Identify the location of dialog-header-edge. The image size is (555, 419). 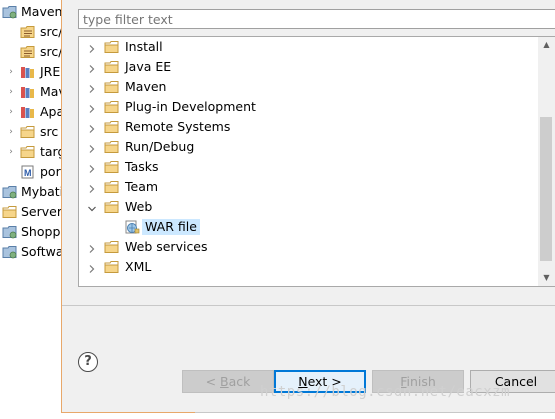
(116, 1).